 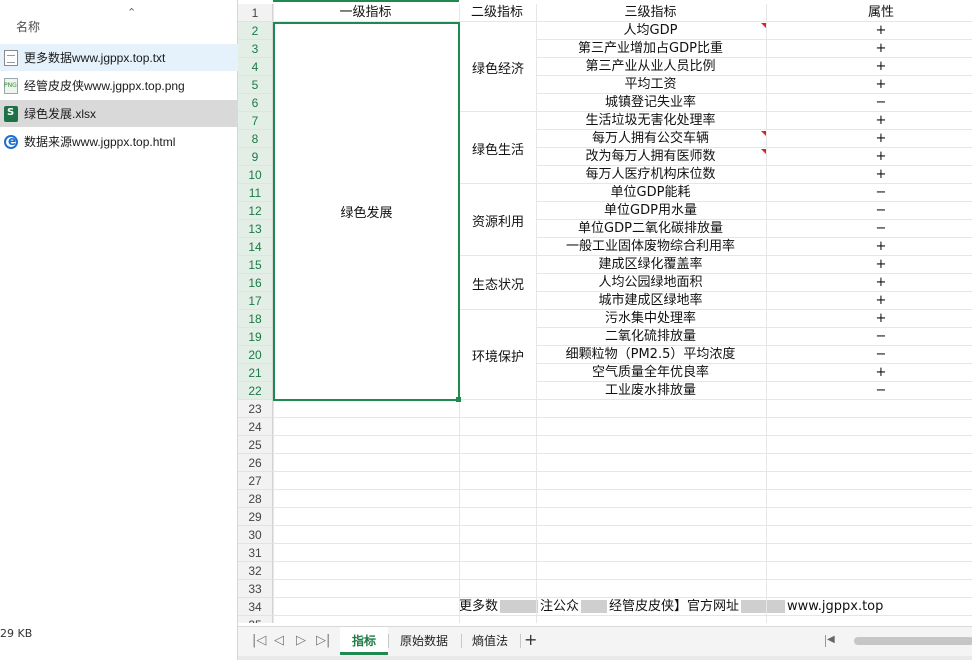 What do you see at coordinates (255, 589) in the screenshot?
I see `row-header: 33` at bounding box center [255, 589].